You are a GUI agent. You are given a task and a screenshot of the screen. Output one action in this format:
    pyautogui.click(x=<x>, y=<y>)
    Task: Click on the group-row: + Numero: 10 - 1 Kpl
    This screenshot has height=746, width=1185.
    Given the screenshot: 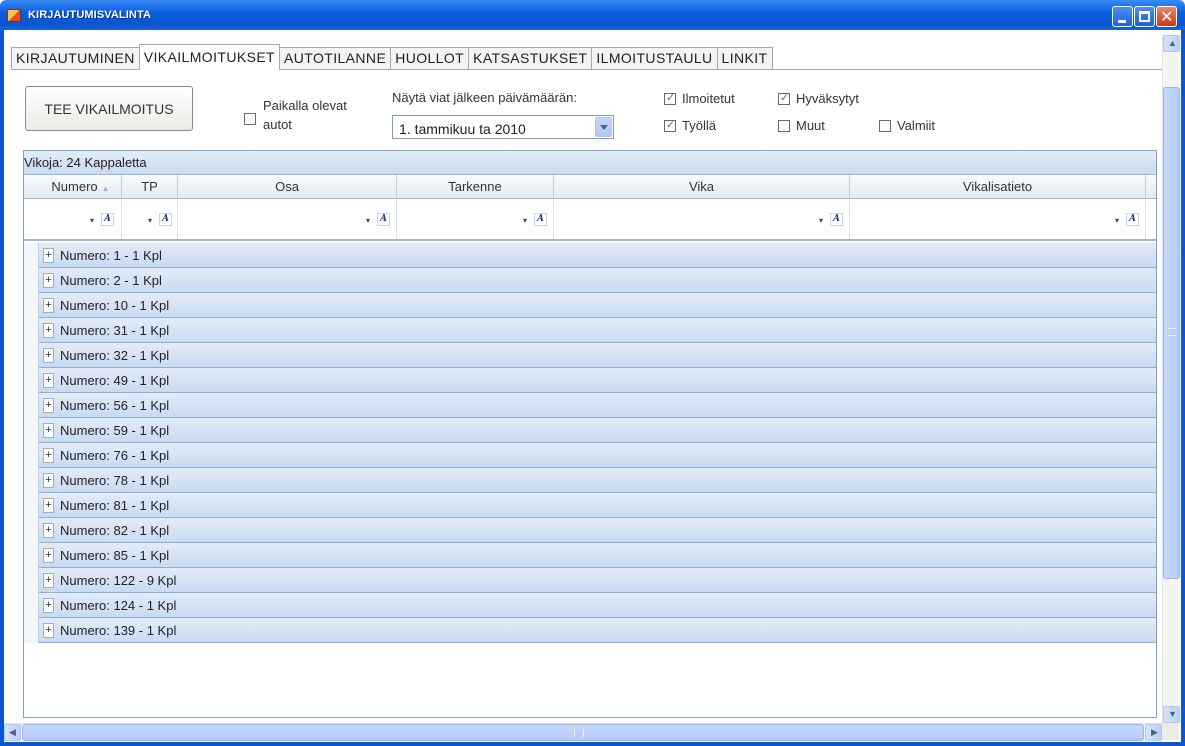 What is the action you would take?
    pyautogui.click(x=590, y=305)
    